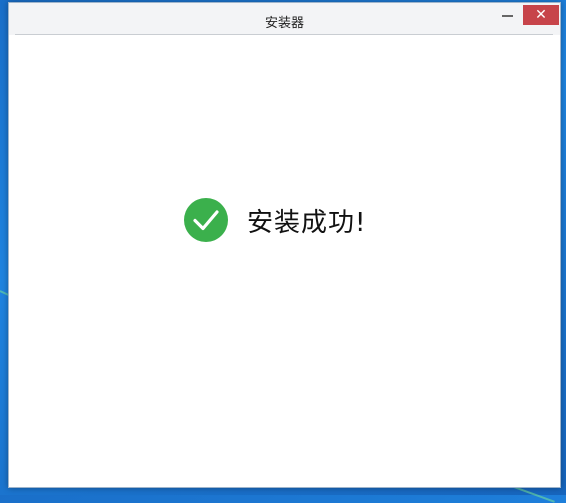 This screenshot has width=566, height=503. I want to click on close-button: ✕, so click(541, 15).